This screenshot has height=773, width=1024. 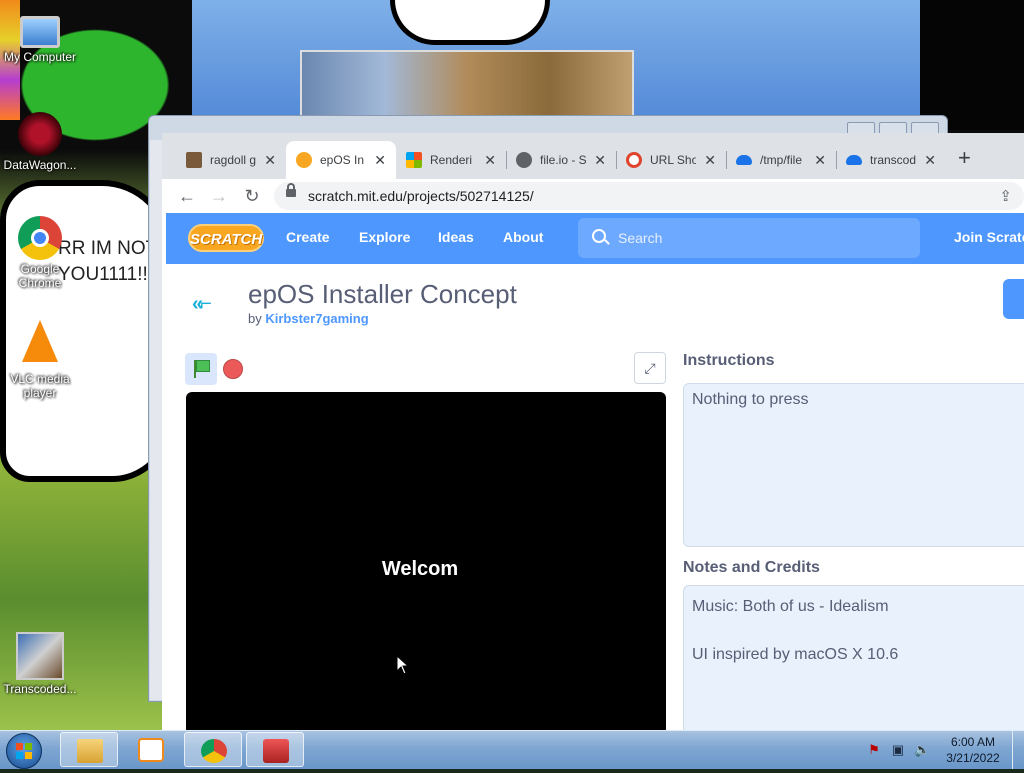 I want to click on instructions-panel: Nothing to press, so click(x=853, y=465).